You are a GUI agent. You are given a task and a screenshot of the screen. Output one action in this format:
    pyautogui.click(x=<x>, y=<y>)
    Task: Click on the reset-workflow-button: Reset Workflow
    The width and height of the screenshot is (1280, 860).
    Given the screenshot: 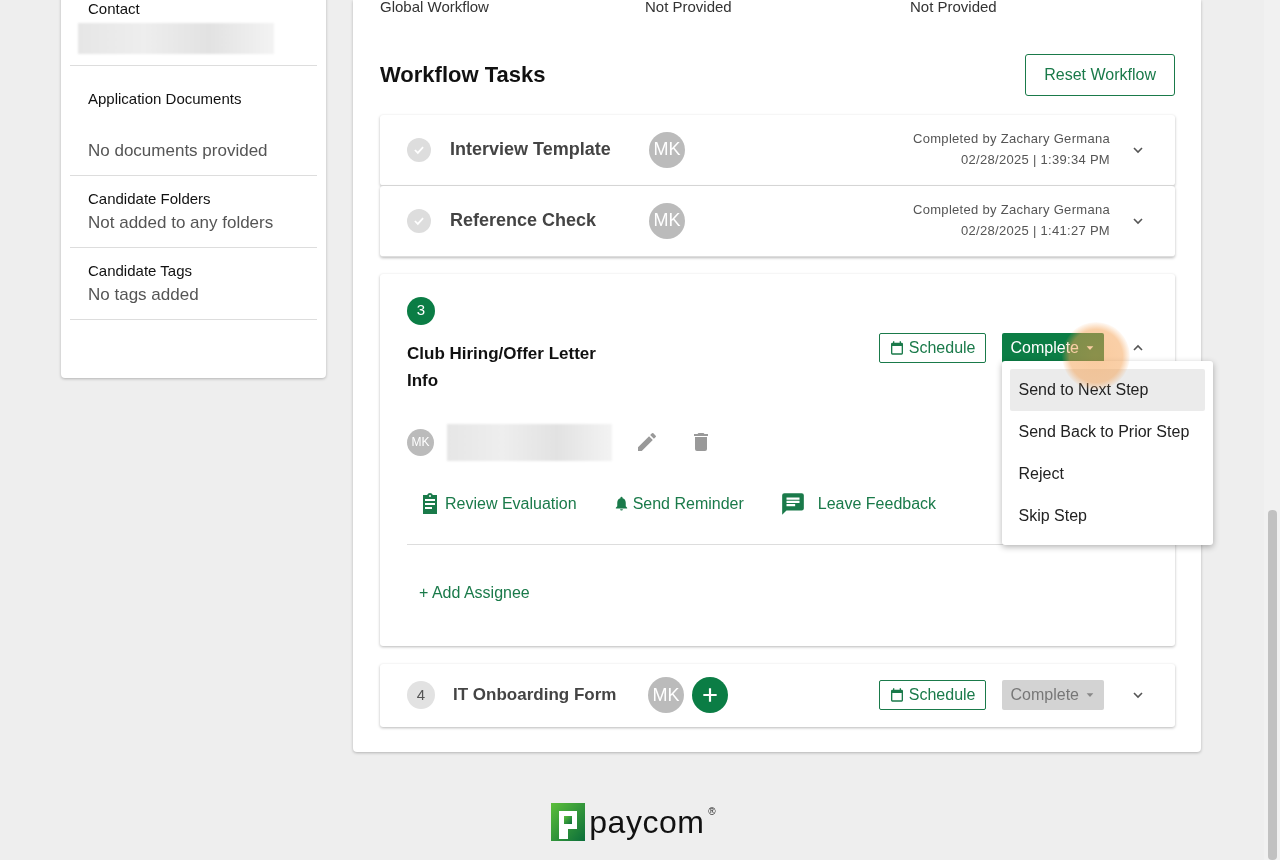 What is the action you would take?
    pyautogui.click(x=1100, y=74)
    